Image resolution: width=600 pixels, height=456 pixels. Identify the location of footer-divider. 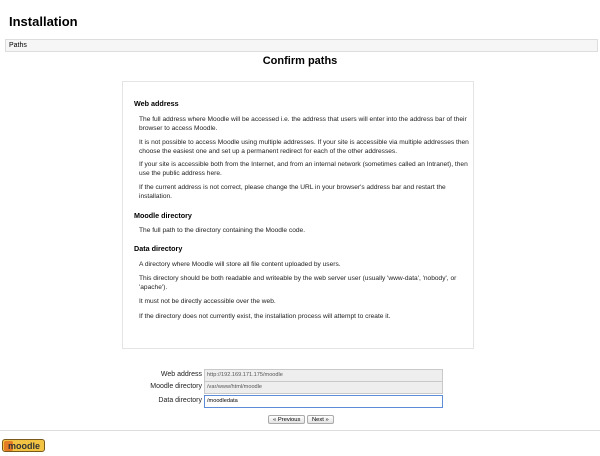
(300, 430).